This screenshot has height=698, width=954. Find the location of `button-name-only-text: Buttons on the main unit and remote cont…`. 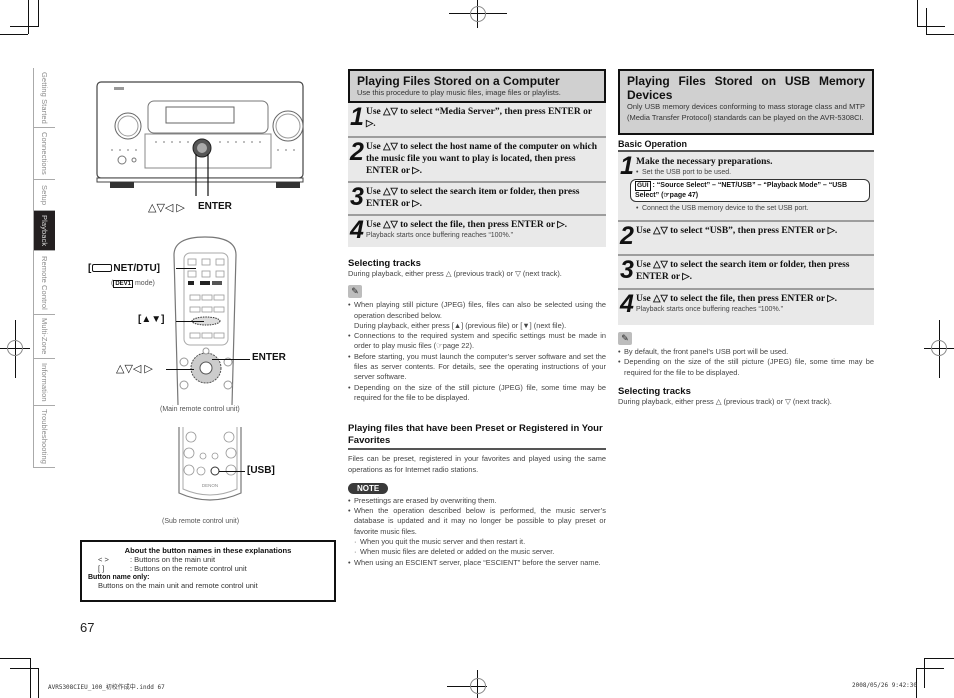

button-name-only-text: Buttons on the main unit and remote cont… is located at coordinates (178, 585).